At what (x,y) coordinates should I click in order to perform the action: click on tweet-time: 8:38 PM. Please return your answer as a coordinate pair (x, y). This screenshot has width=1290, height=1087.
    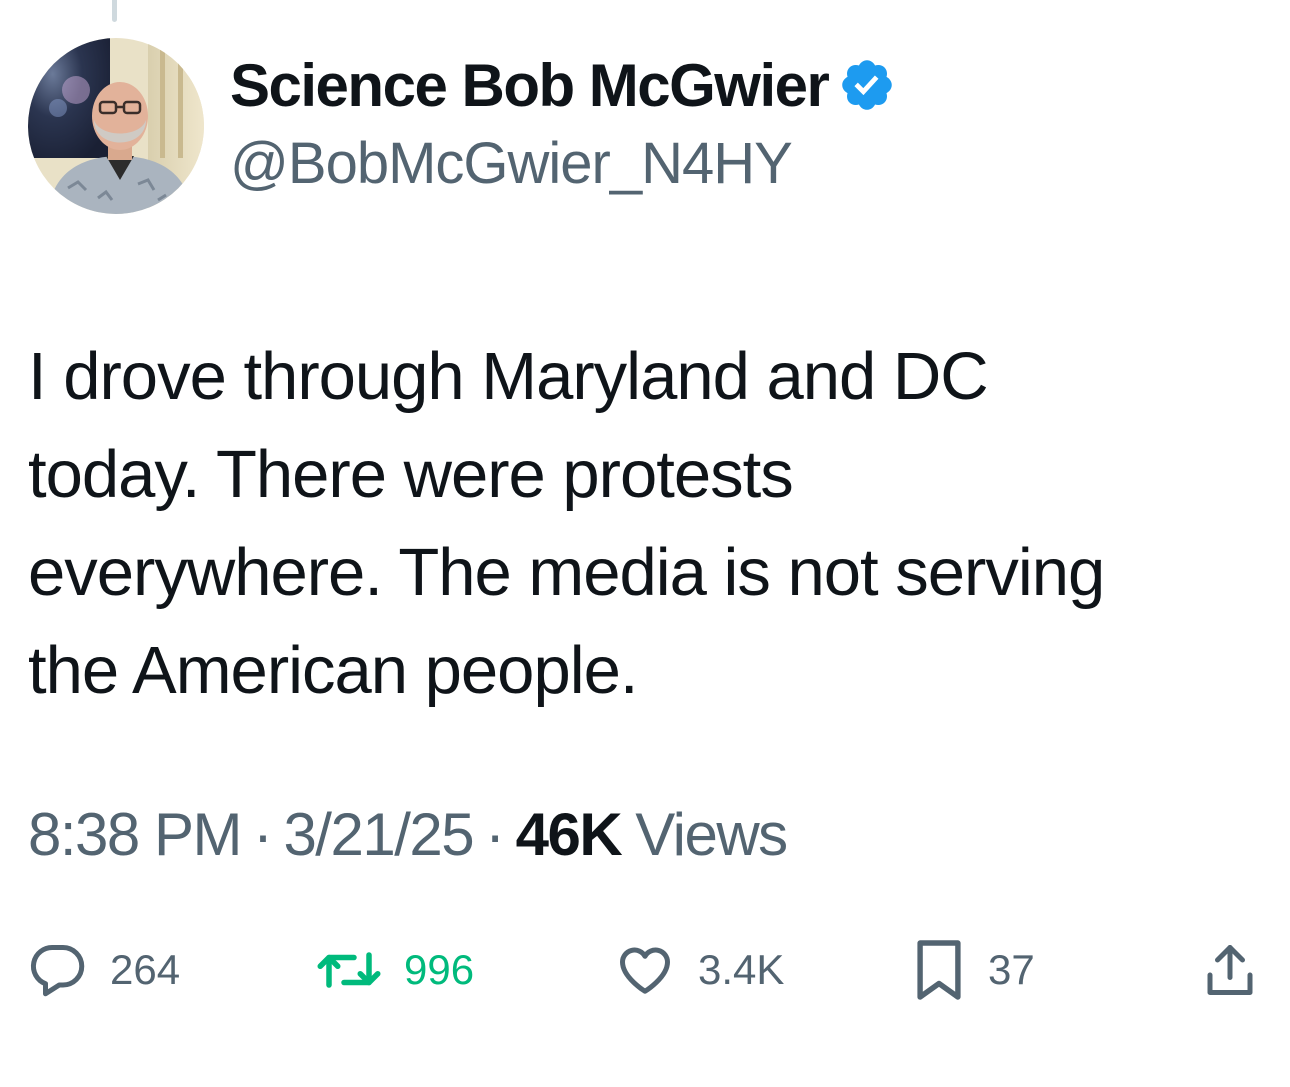
    Looking at the image, I should click on (135, 834).